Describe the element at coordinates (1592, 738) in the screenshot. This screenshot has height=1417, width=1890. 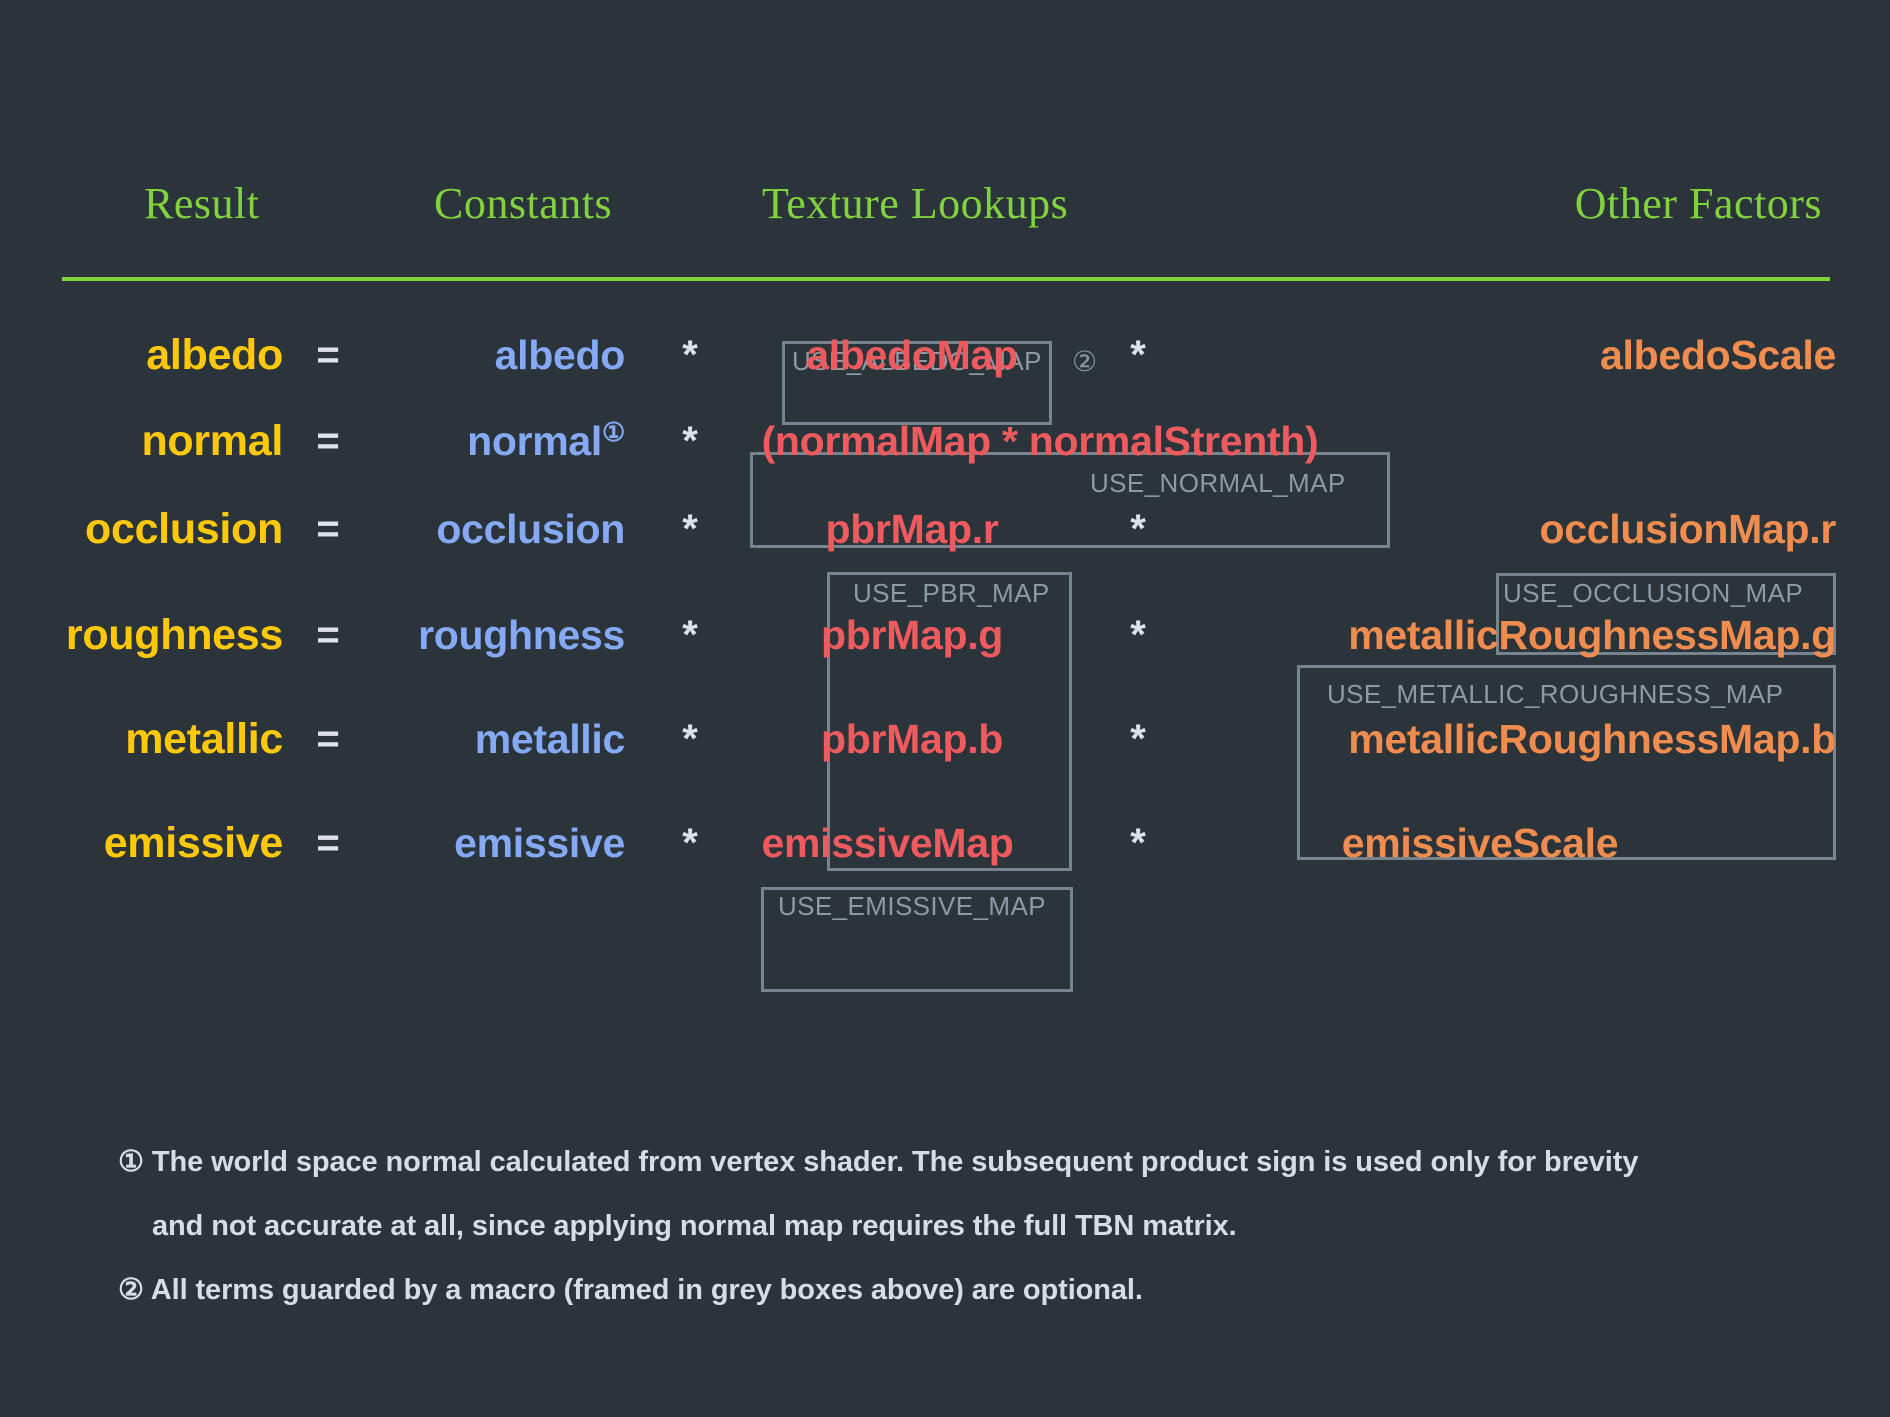
I see `other-metallic-roughness-map-b: metallicRoughnessMap.b` at that location.